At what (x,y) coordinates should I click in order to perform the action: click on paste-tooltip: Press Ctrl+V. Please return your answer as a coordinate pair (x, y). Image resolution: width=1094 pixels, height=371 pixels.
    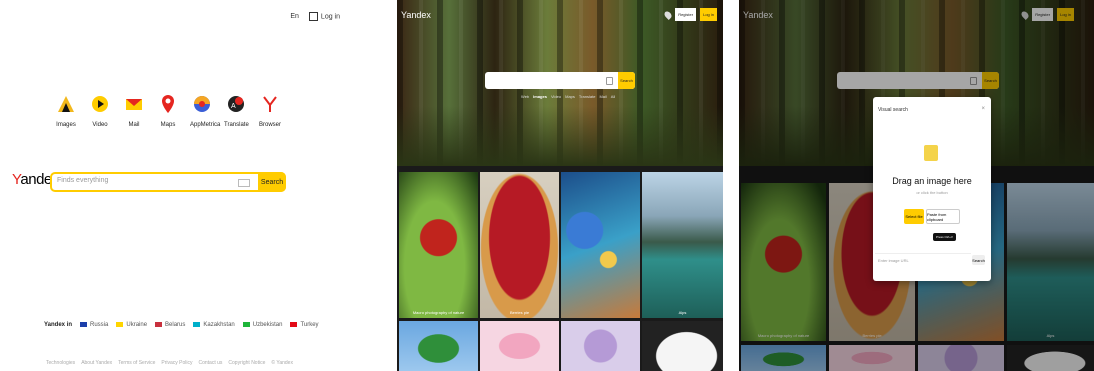
    Looking at the image, I should click on (944, 237).